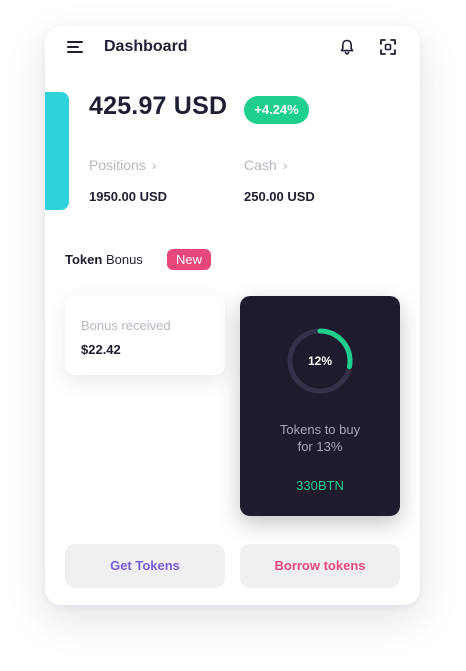  I want to click on tokens-amount: 330BTN, so click(320, 485).